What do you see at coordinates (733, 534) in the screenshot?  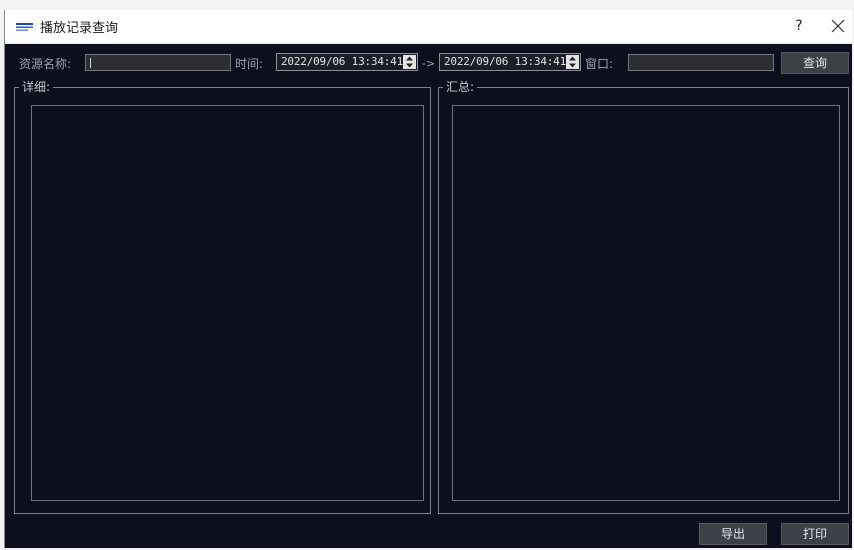 I see `export-button: 导出` at bounding box center [733, 534].